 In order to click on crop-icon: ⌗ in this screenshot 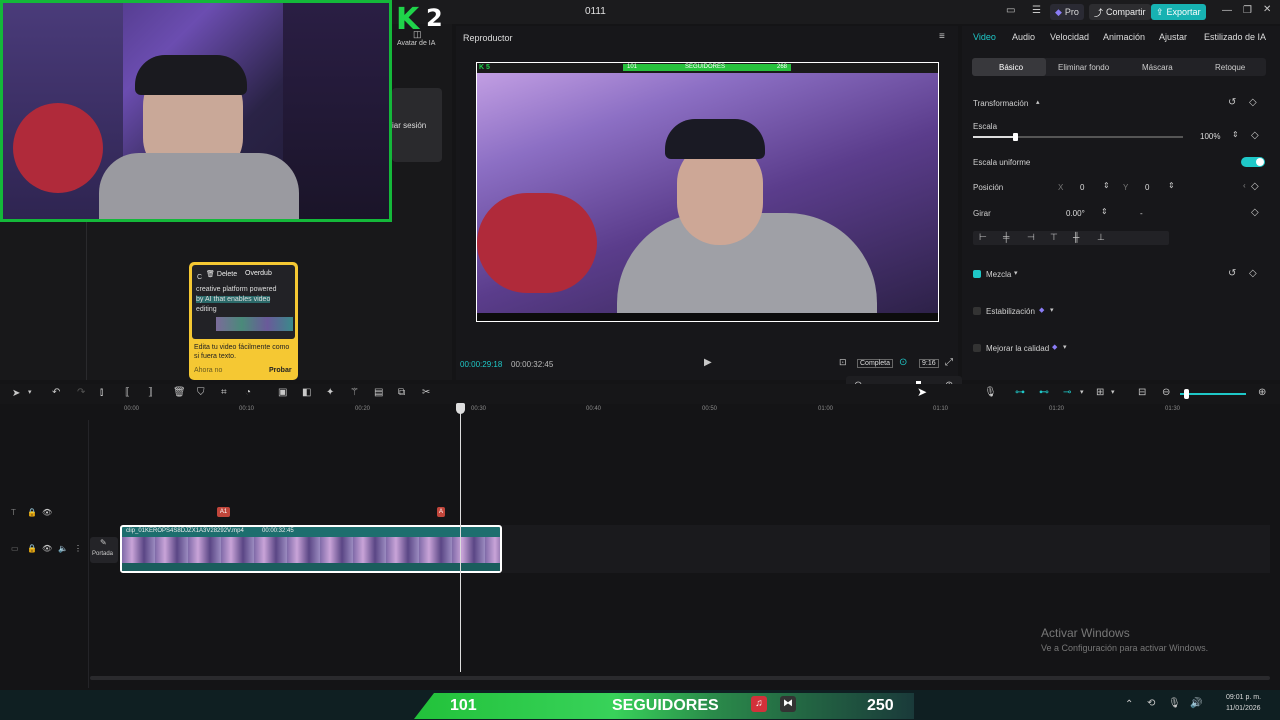, I will do `click(224, 393)`.